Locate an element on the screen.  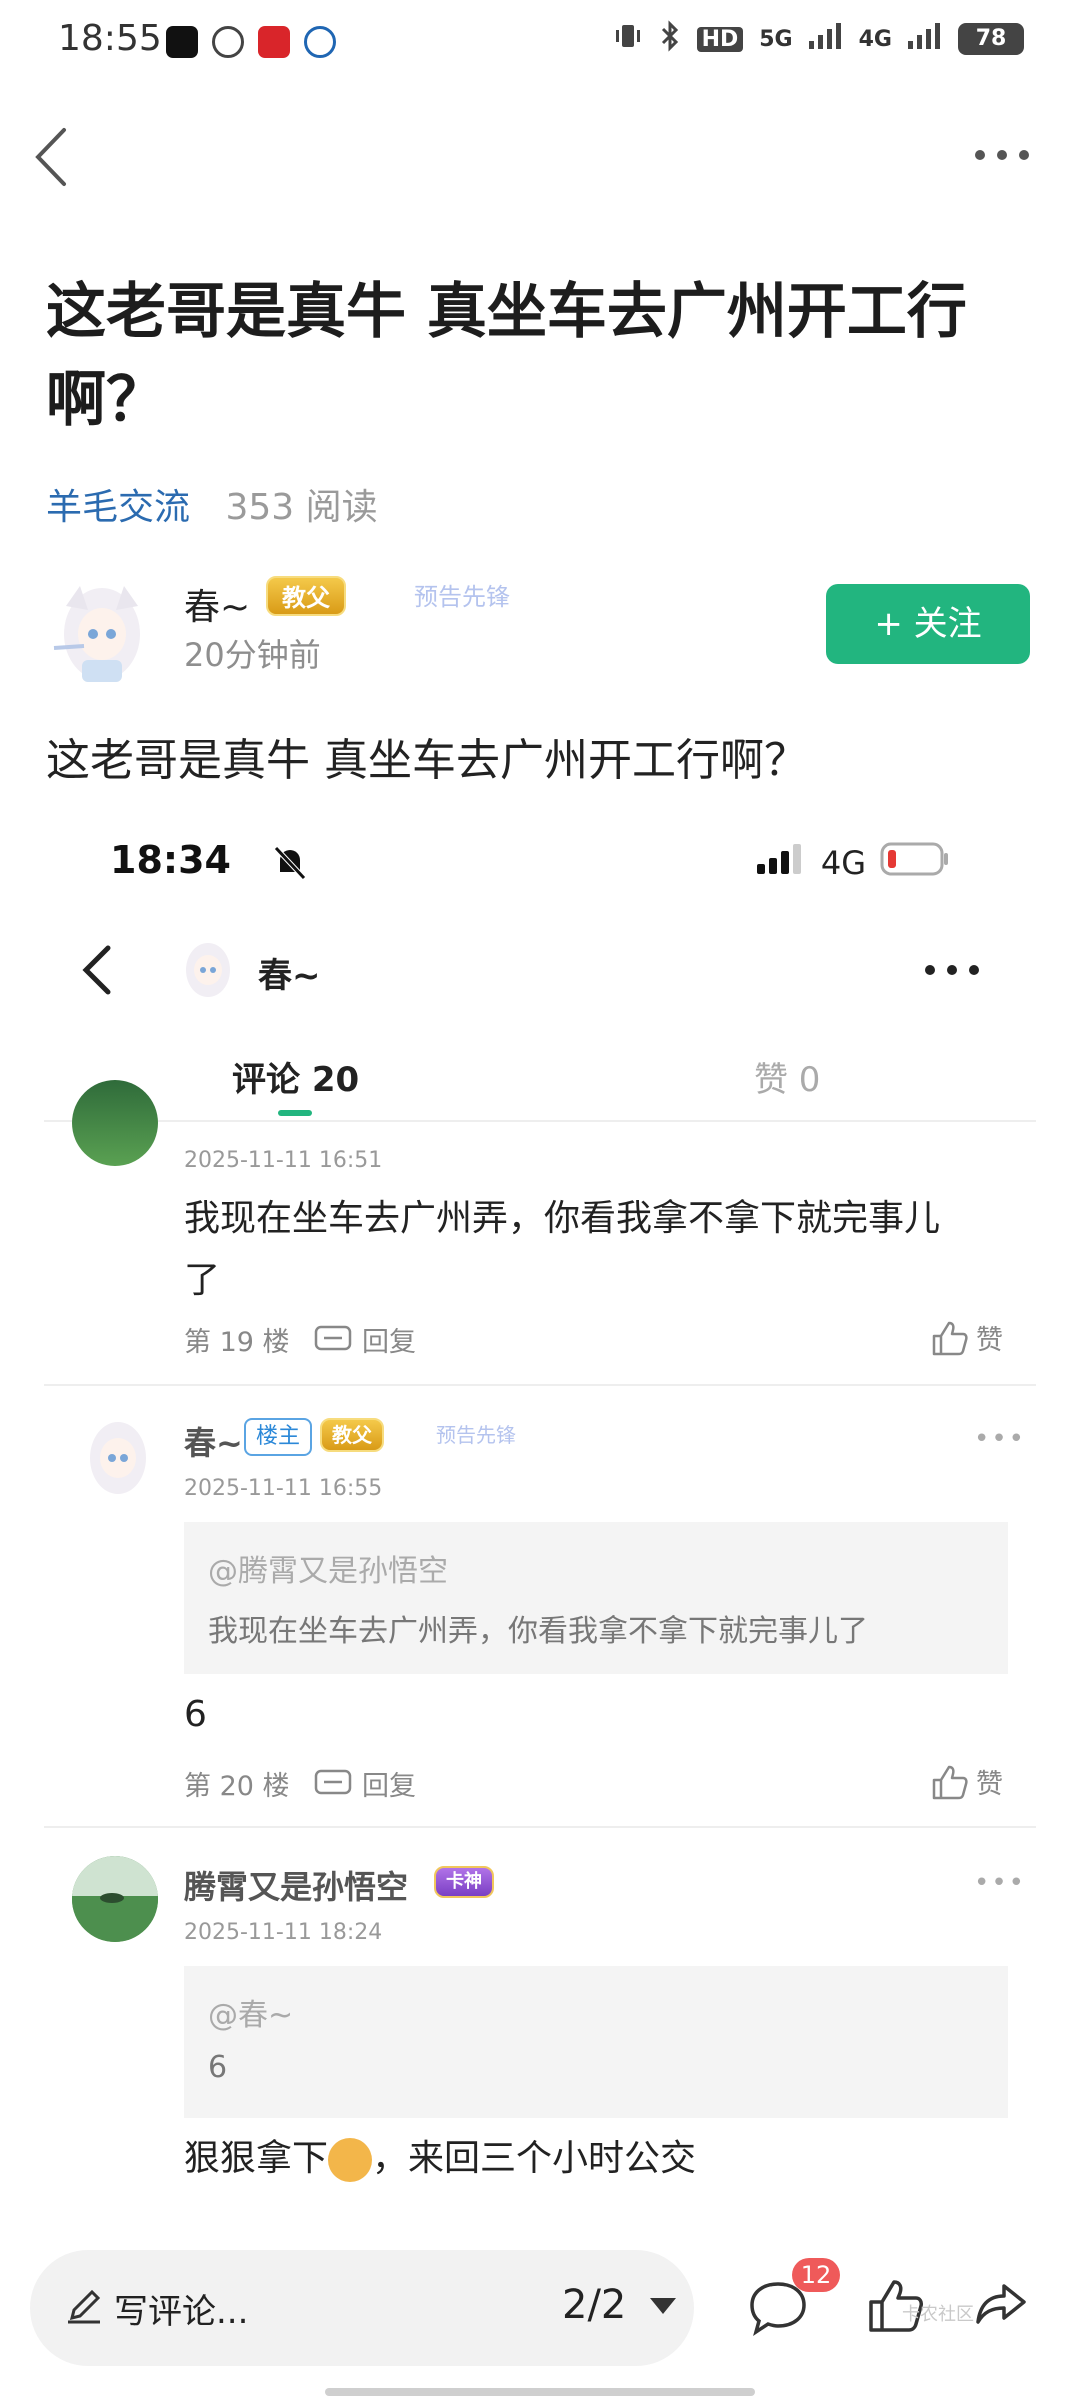
wechat-icon is located at coordinates (228, 42).